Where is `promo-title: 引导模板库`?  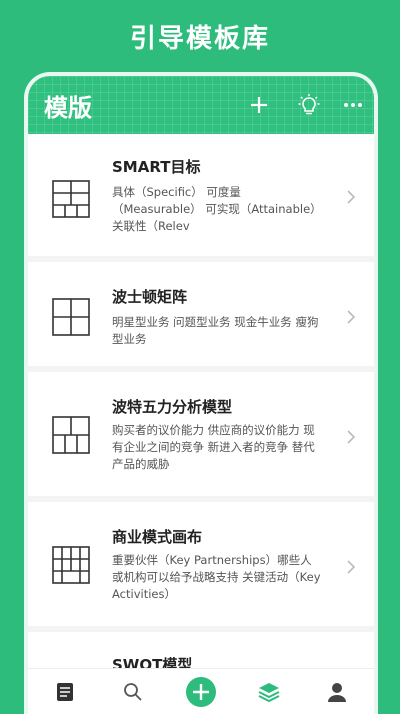
promo-title: 引导模板库 is located at coordinates (199, 39).